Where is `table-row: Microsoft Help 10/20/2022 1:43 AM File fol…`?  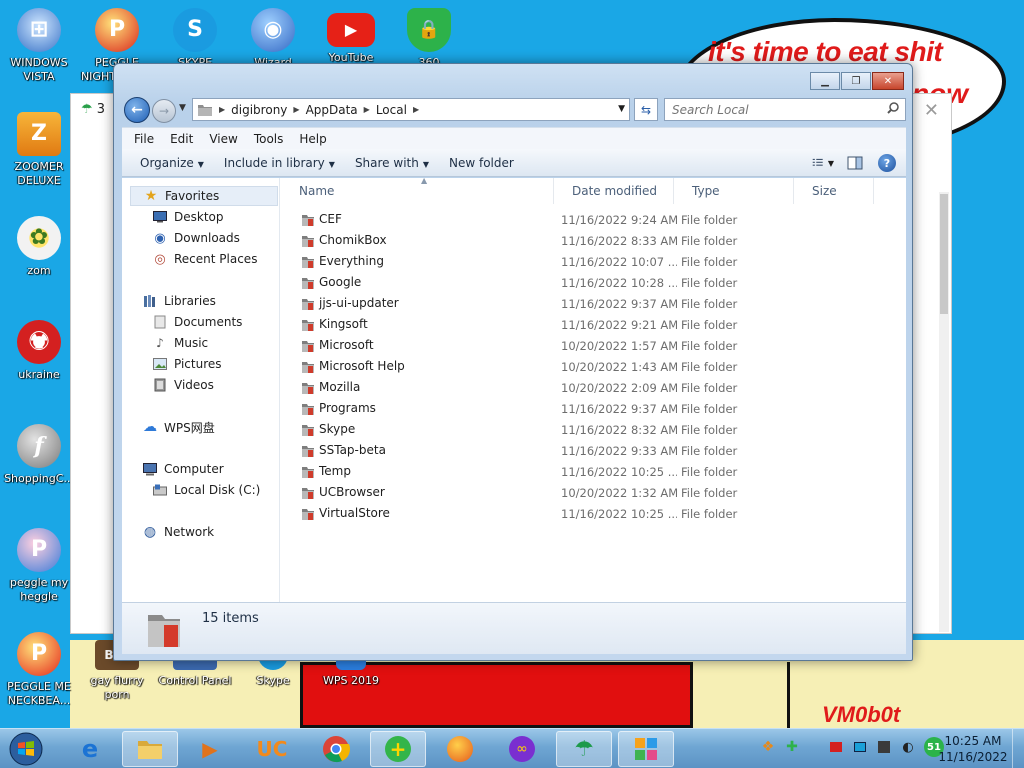
table-row: Microsoft Help 10/20/2022 1:43 AM File fol… is located at coordinates (581, 367).